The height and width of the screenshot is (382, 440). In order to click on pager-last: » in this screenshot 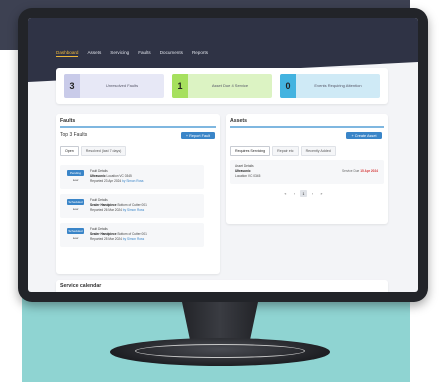, I will do `click(321, 193)`.